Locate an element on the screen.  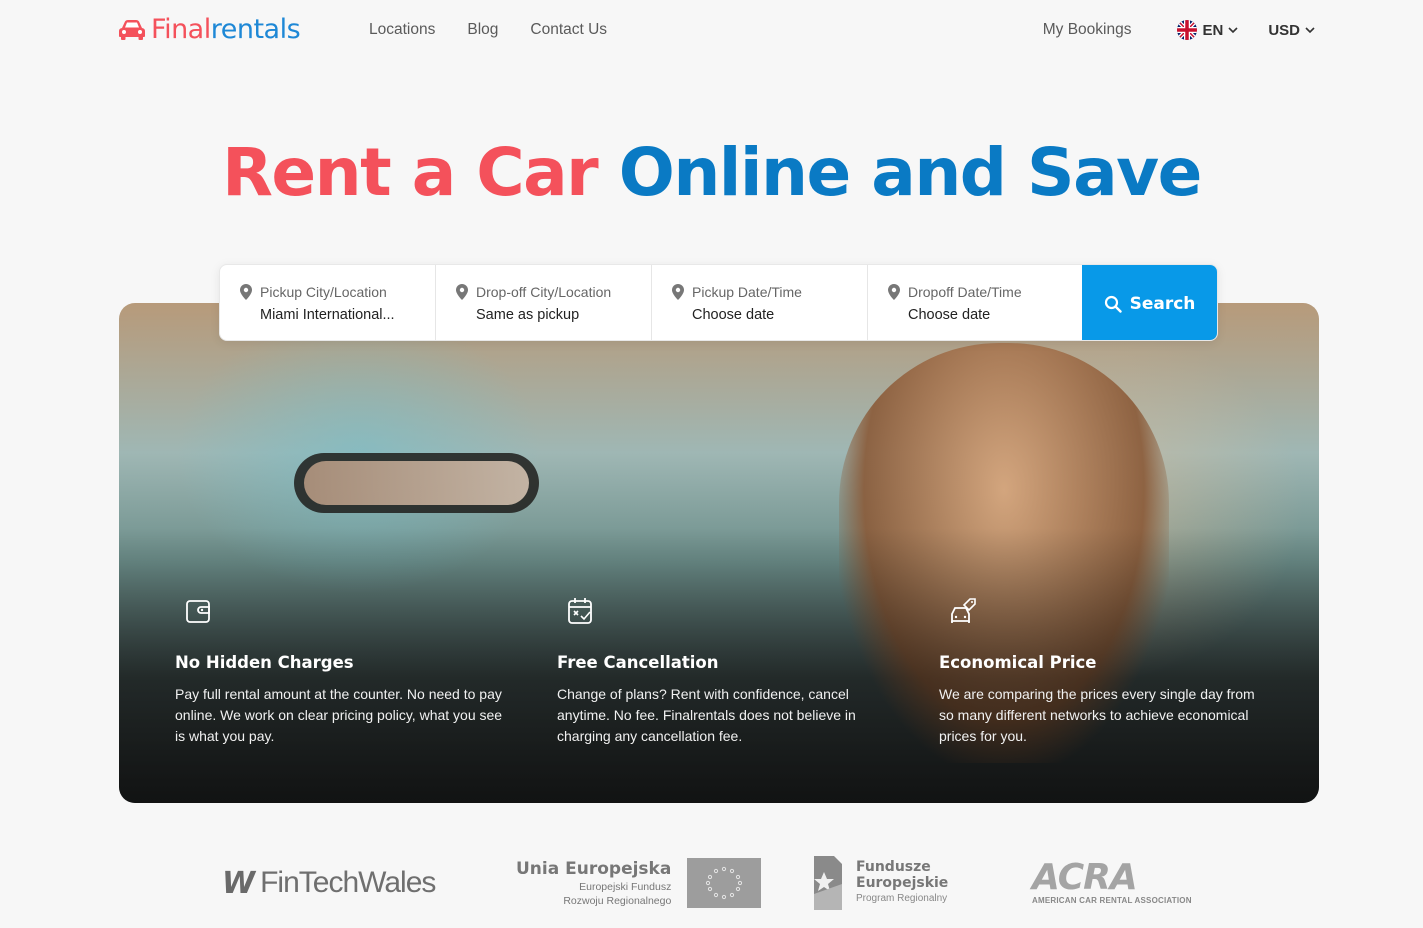
my-bookings-link: My Bookings is located at coordinates (1087, 30).